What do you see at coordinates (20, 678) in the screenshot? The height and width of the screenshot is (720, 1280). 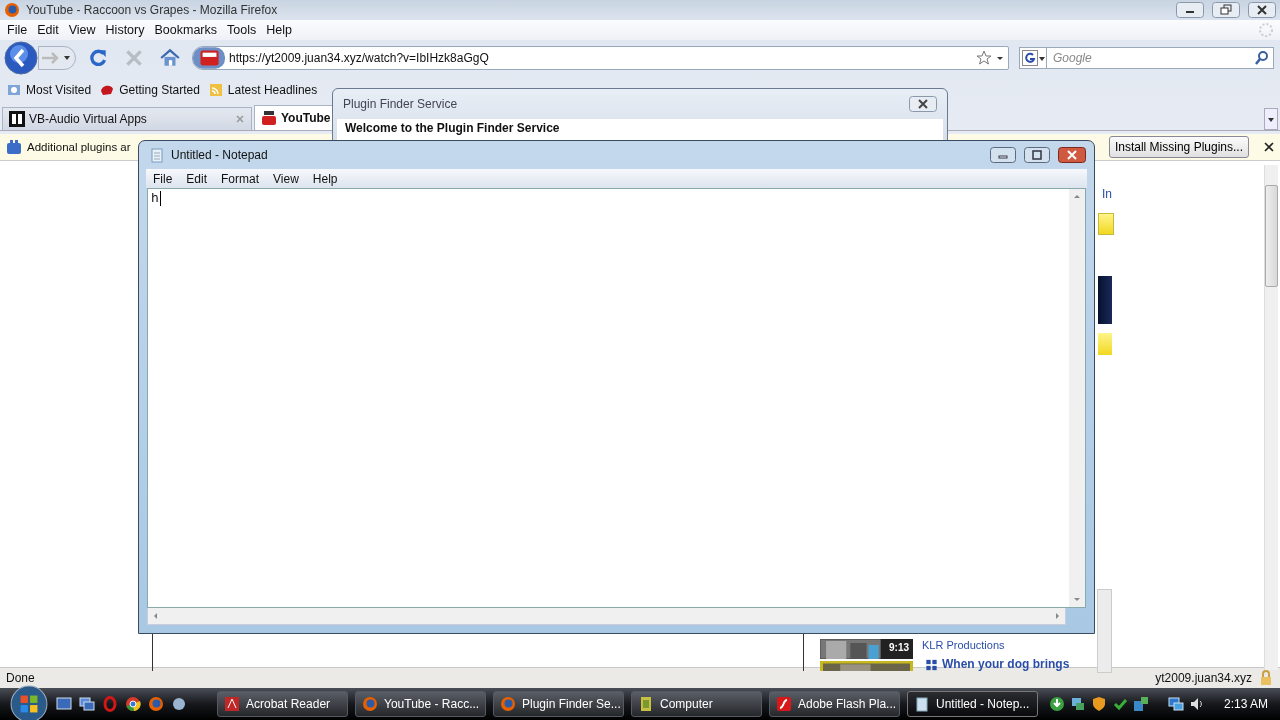 I see `status-text: Done` at bounding box center [20, 678].